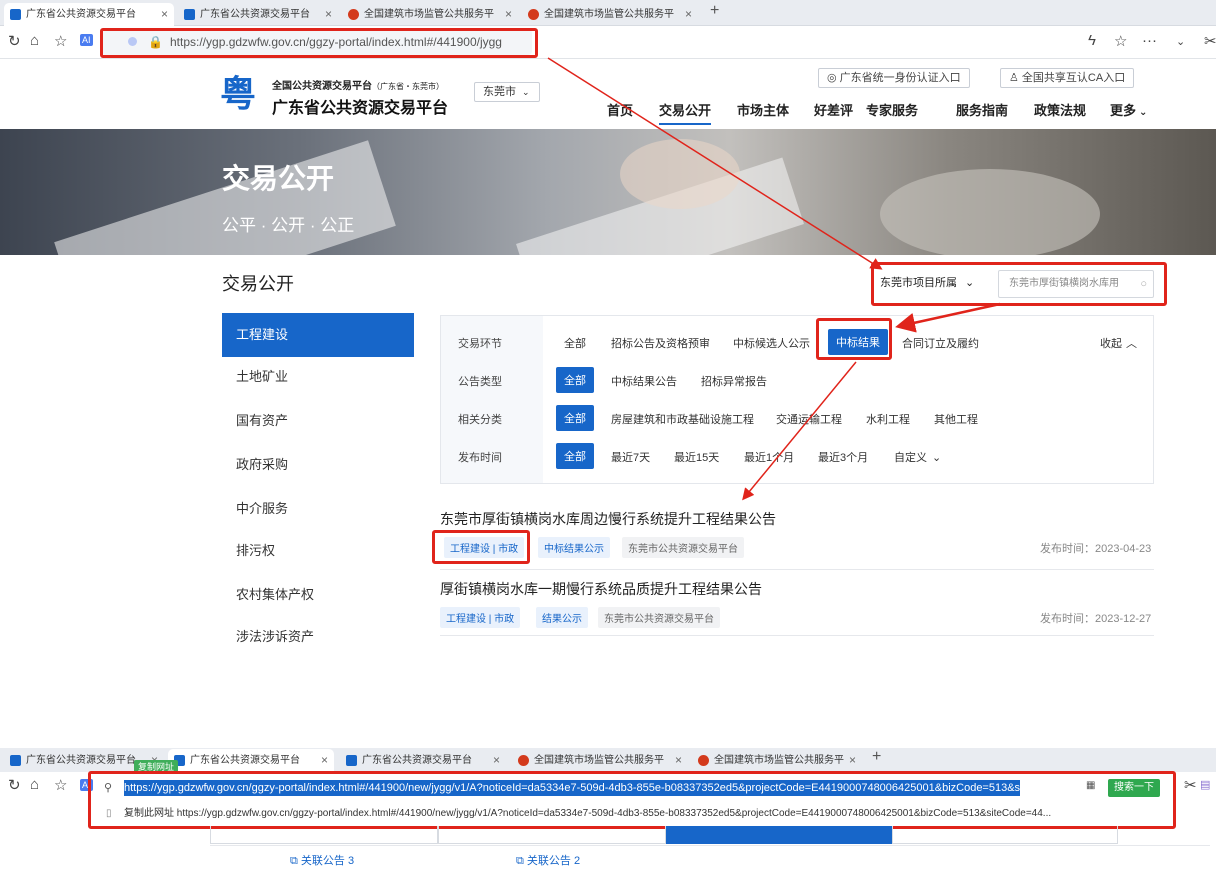 This screenshot has height=892, width=1216. What do you see at coordinates (548, 860) in the screenshot?
I see `related-notice-link: ⧉ 关联公告 2` at bounding box center [548, 860].